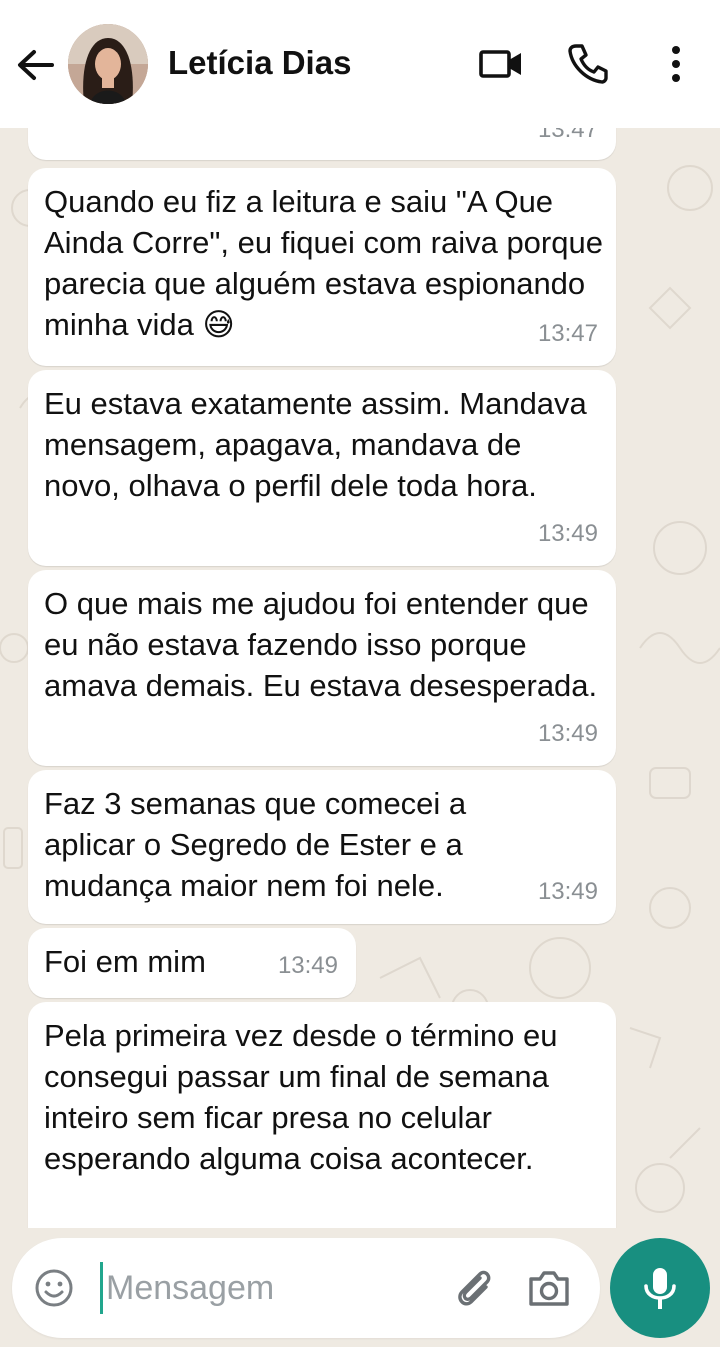 The height and width of the screenshot is (1347, 720). I want to click on message-input, so click(271, 1288).